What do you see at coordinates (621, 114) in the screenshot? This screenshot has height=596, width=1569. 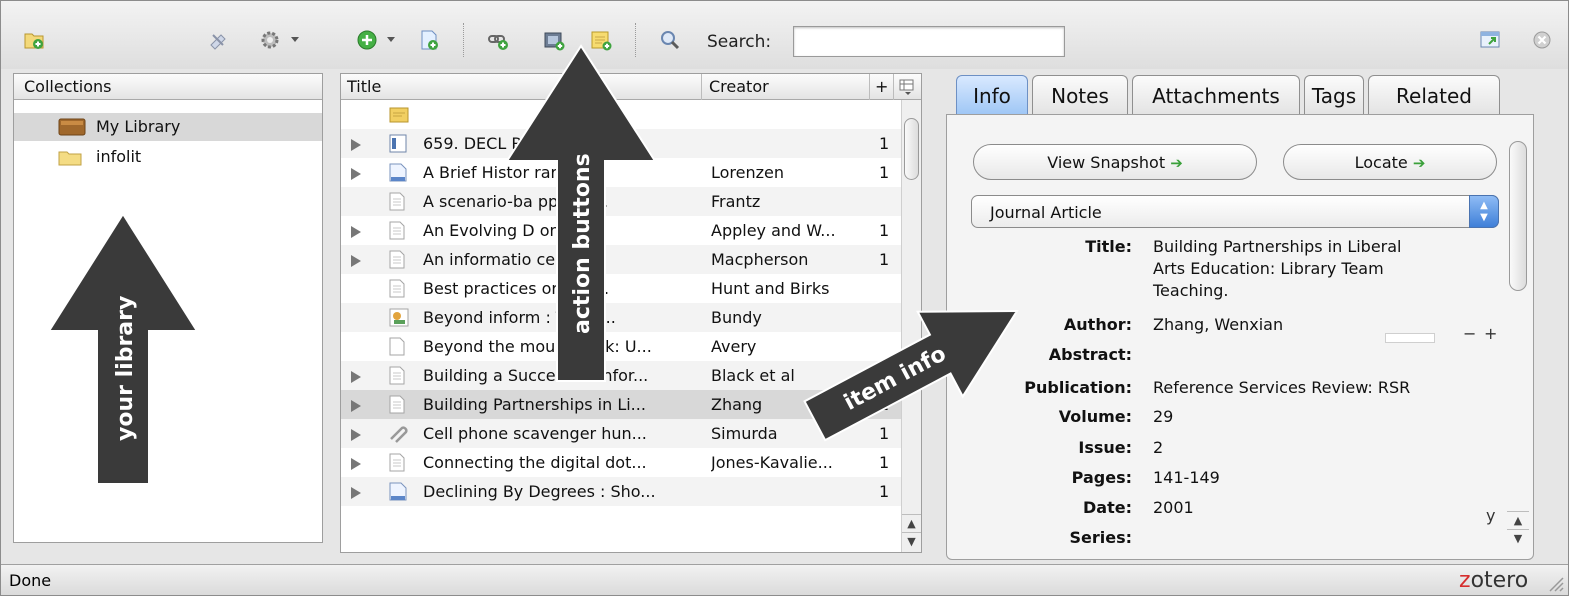 I see `table-row` at bounding box center [621, 114].